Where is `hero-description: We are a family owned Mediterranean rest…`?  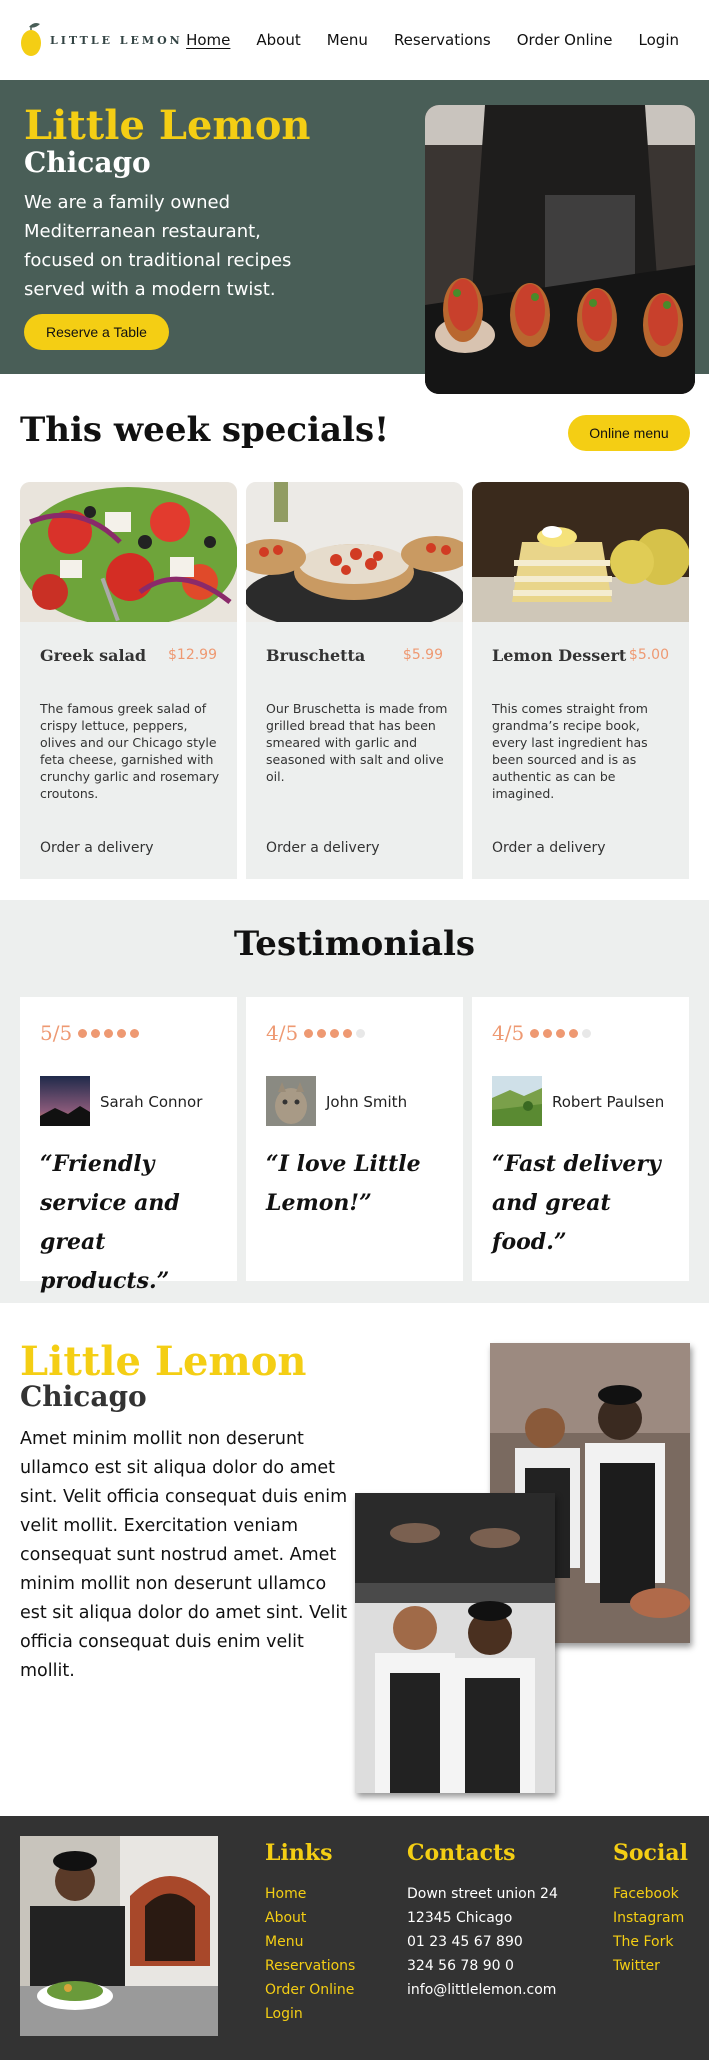 hero-description: We are a family owned Mediterranean rest… is located at coordinates (158, 246).